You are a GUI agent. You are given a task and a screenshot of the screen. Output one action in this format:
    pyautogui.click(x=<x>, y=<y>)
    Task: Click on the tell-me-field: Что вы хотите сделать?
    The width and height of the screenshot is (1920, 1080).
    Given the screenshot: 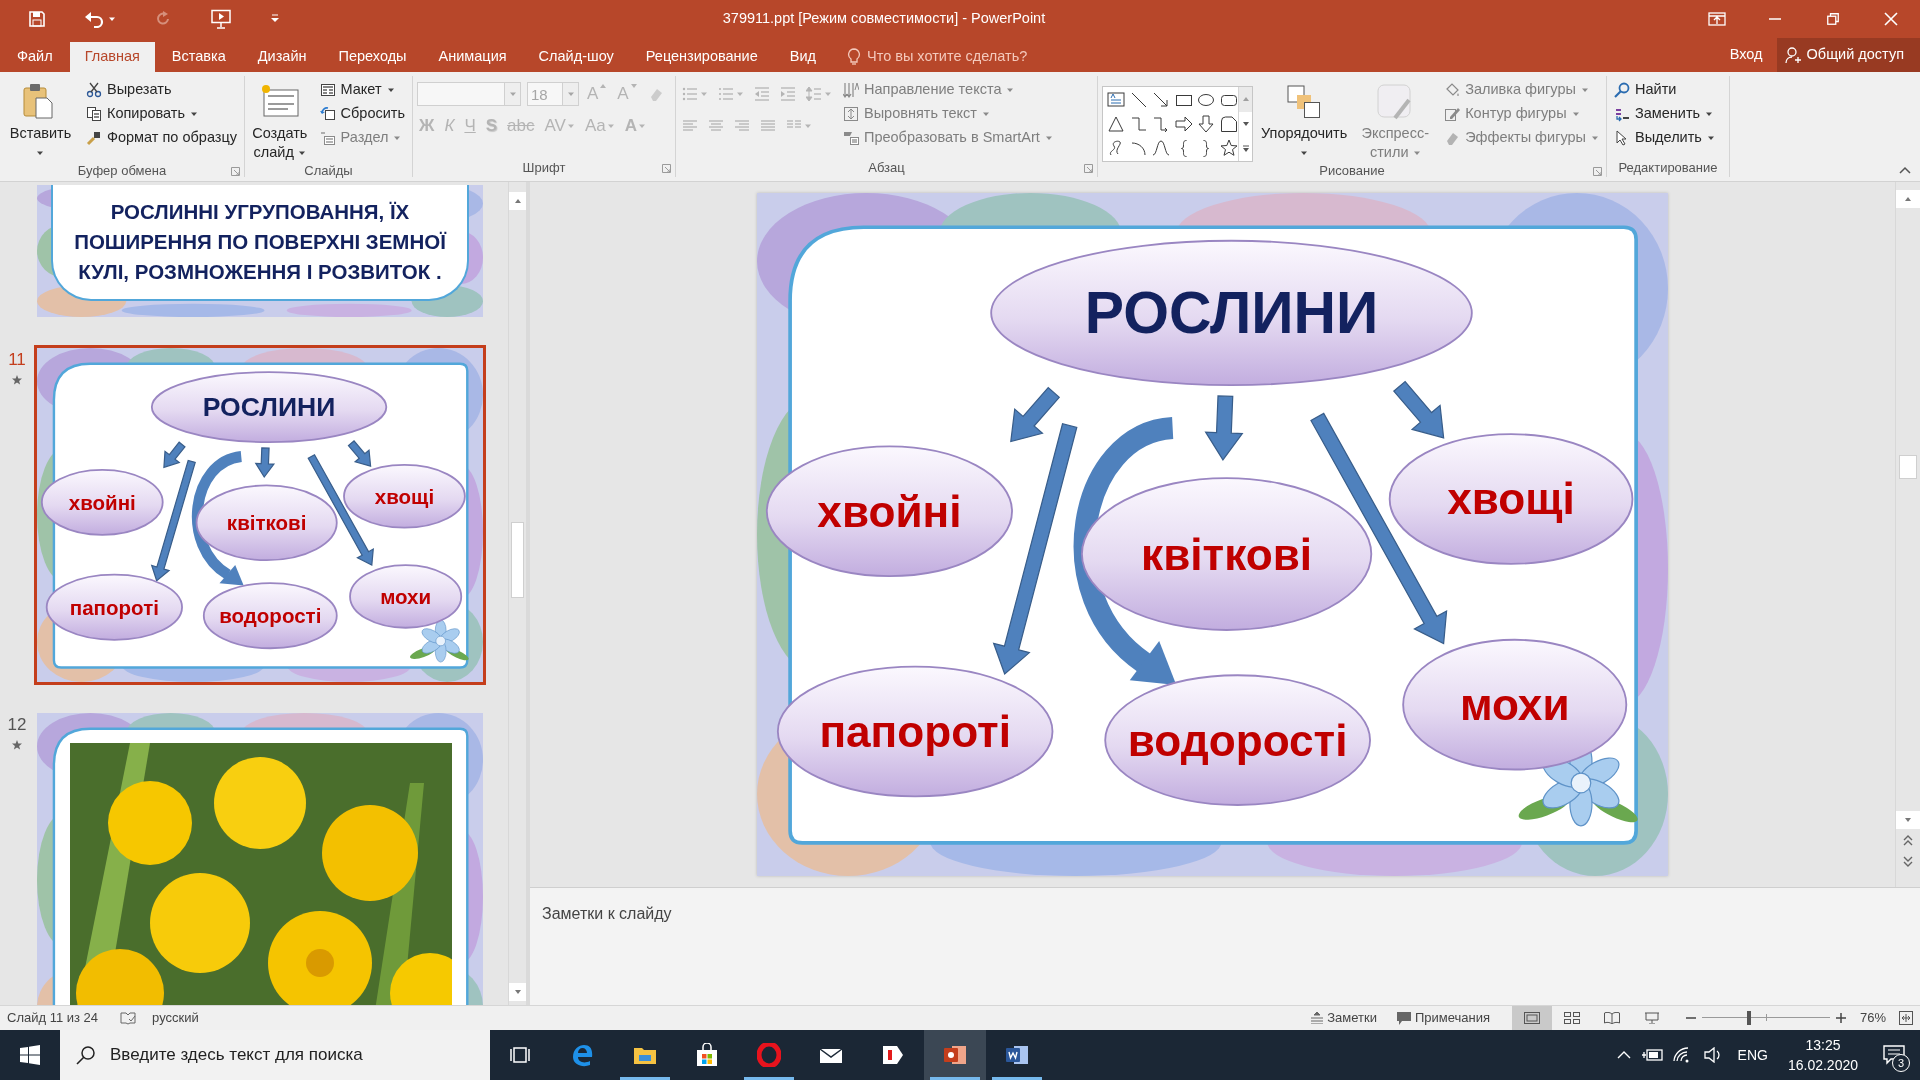 What is the action you would take?
    pyautogui.click(x=977, y=57)
    